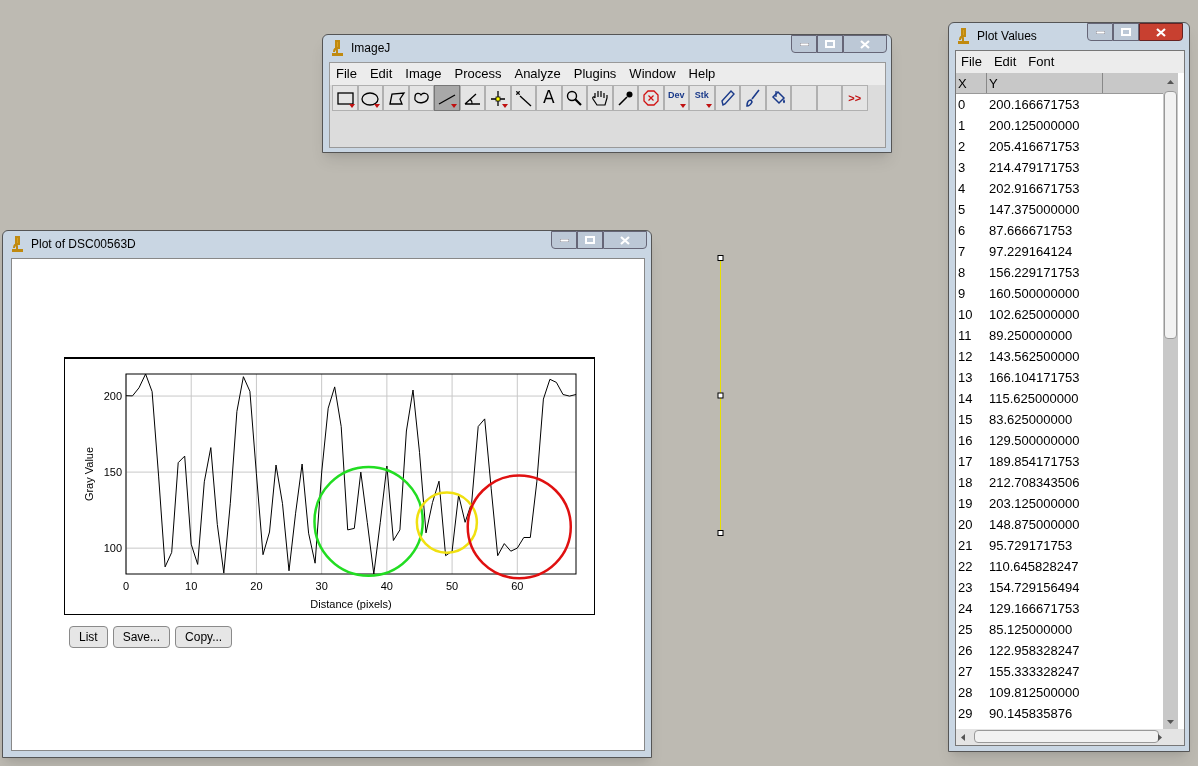 This screenshot has height=766, width=1198. What do you see at coordinates (1031, 230) in the screenshot?
I see `table-cell-text: 87.666671753` at bounding box center [1031, 230].